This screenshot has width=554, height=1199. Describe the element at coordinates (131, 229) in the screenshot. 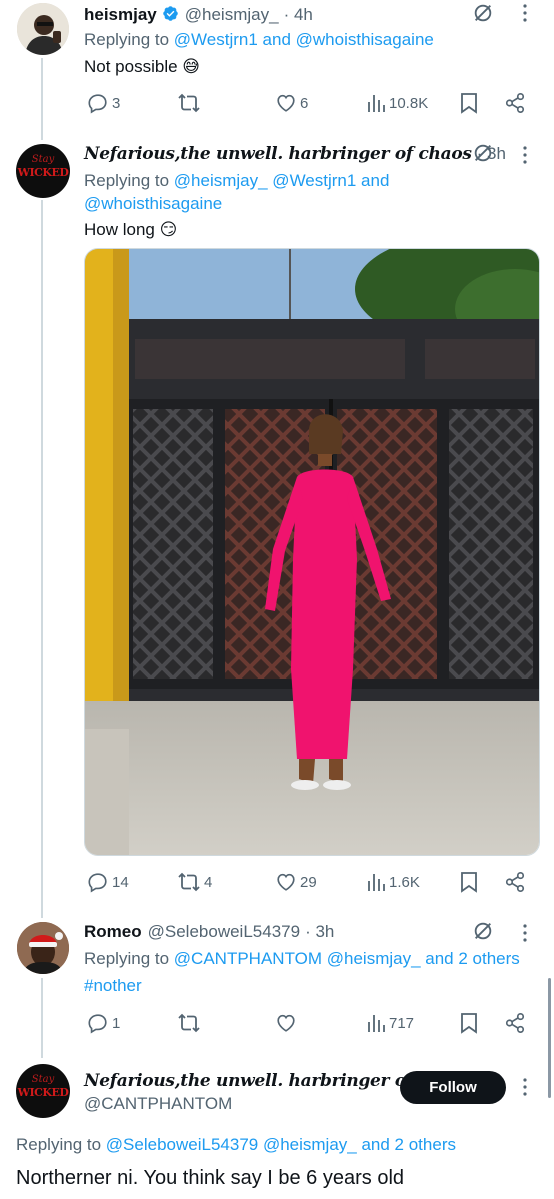

I see `tweet-text: How long 😏` at that location.